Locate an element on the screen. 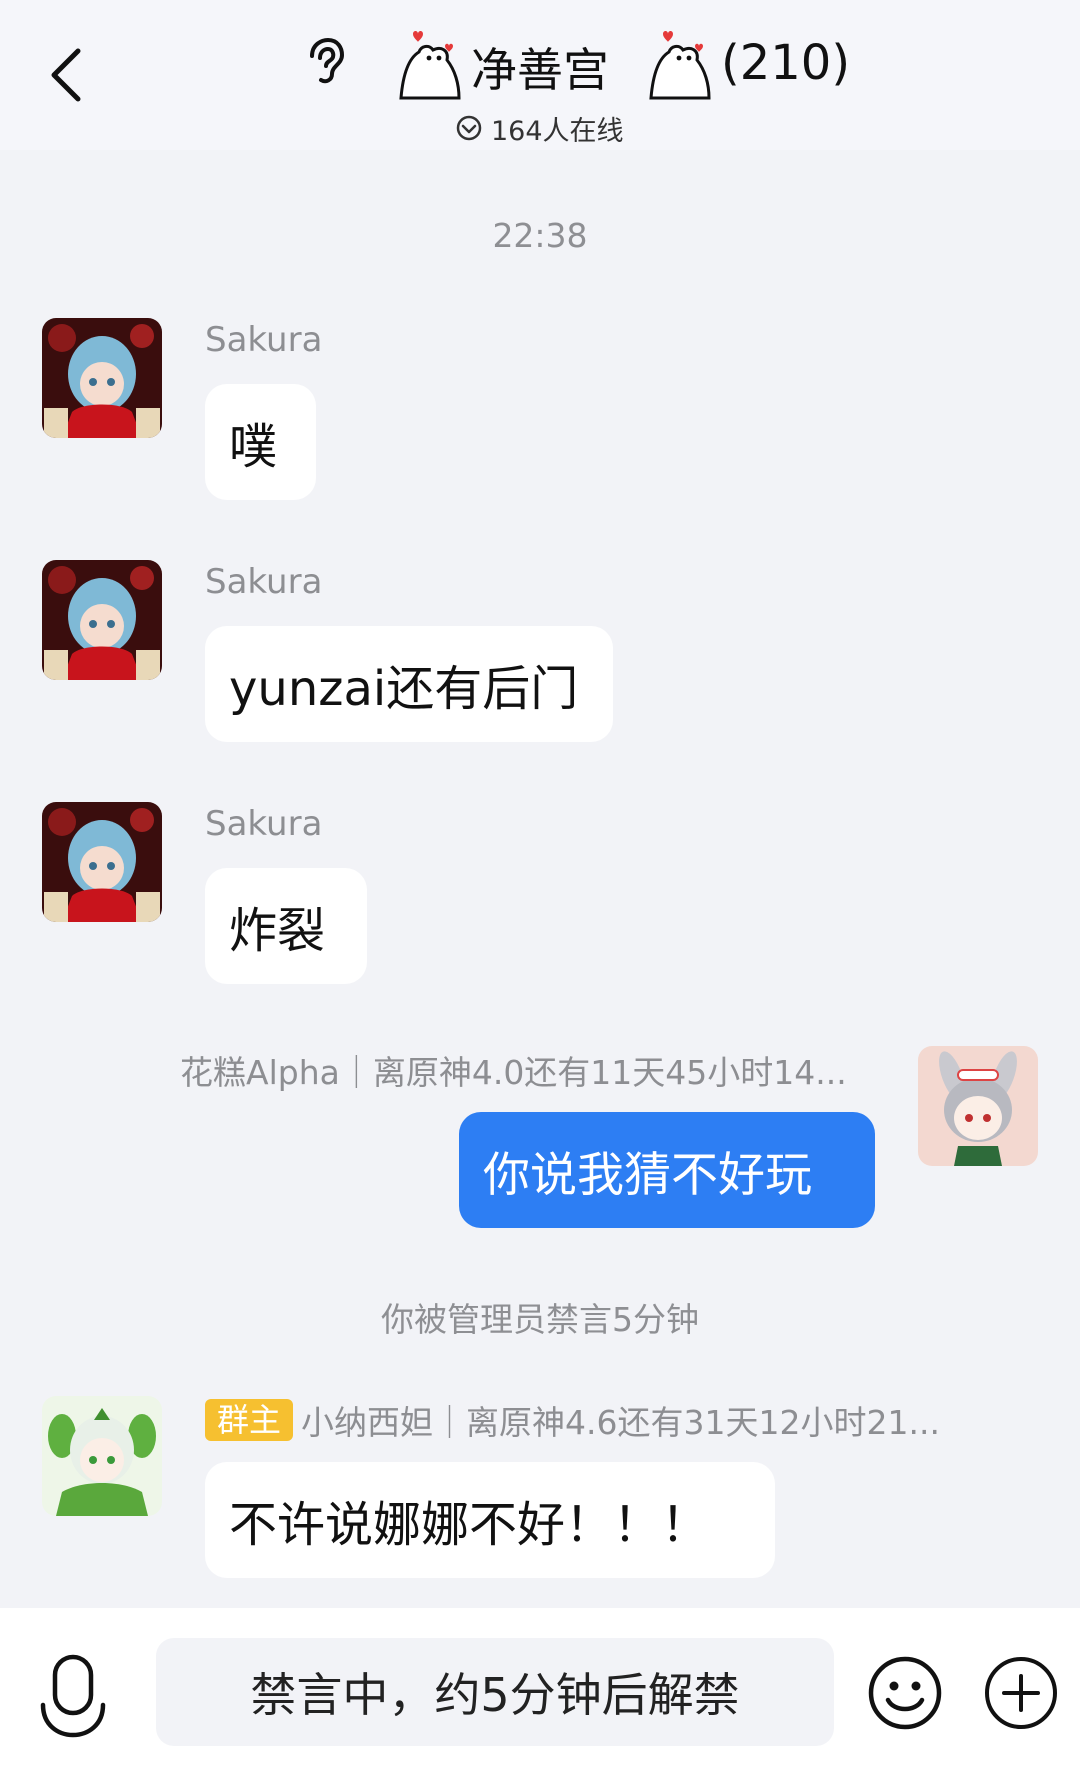  message-bubble: 炸裂 is located at coordinates (286, 926).